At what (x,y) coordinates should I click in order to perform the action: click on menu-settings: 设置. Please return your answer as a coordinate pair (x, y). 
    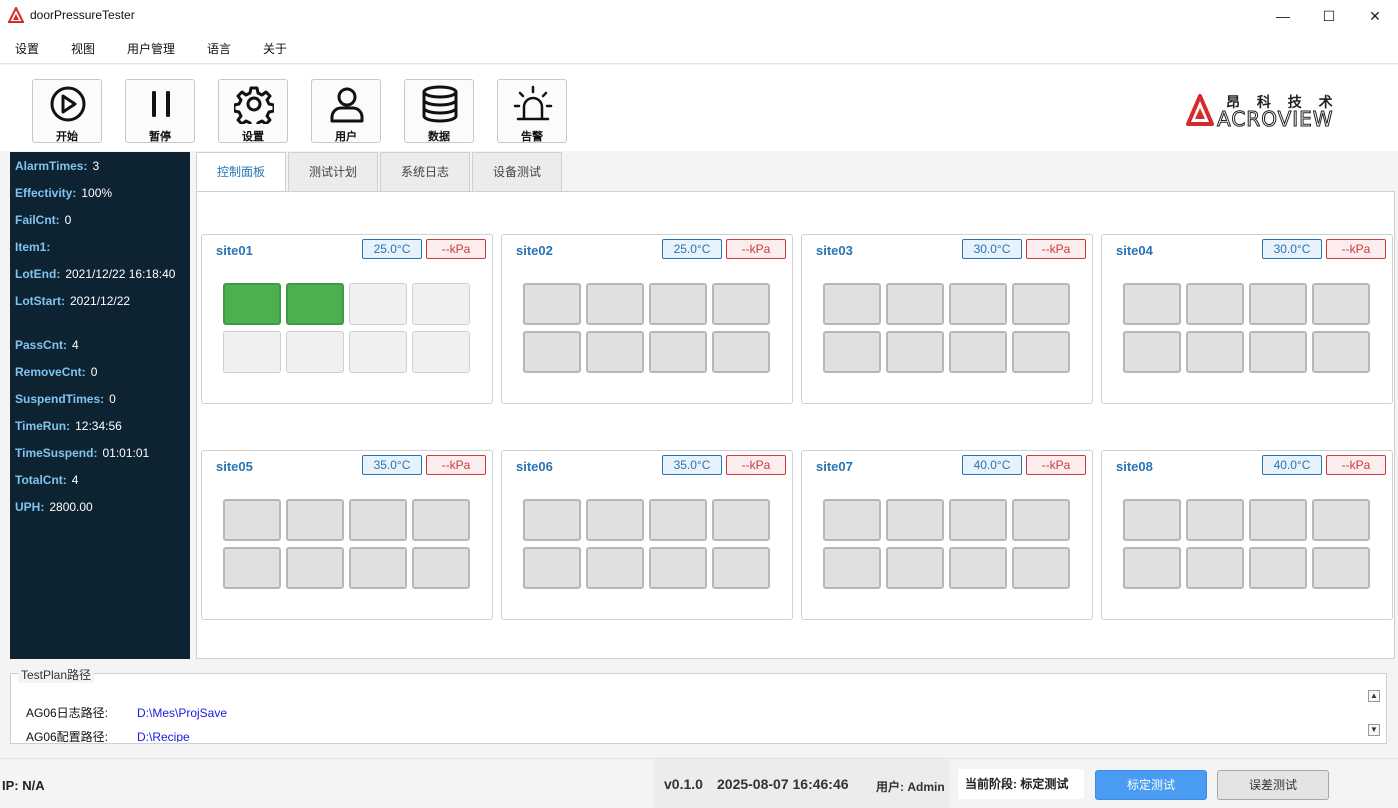
    Looking at the image, I should click on (27, 48).